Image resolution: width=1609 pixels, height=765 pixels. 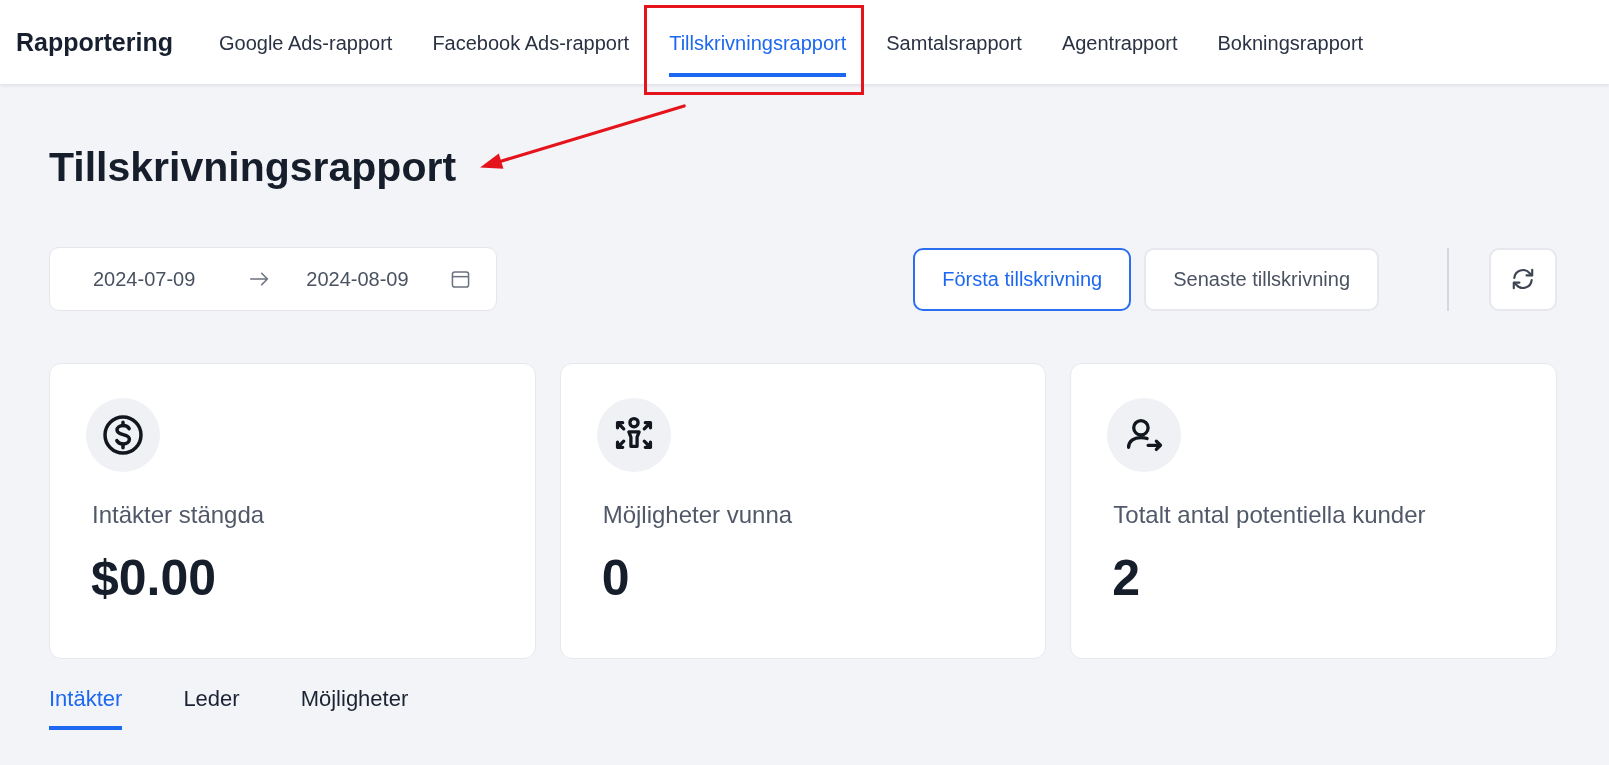 I want to click on tab: Möjligheter, so click(x=354, y=708).